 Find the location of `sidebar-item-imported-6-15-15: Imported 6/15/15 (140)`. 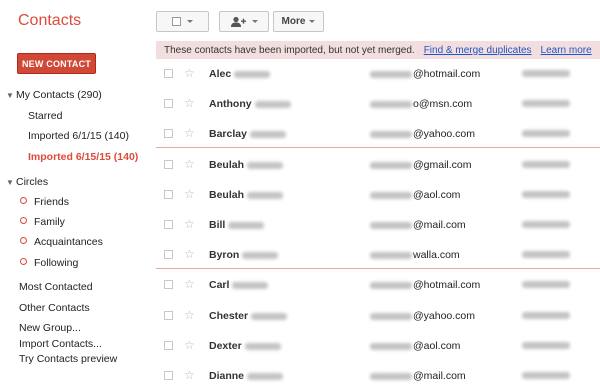

sidebar-item-imported-6-15-15: Imported 6/15/15 (140) is located at coordinates (83, 157).